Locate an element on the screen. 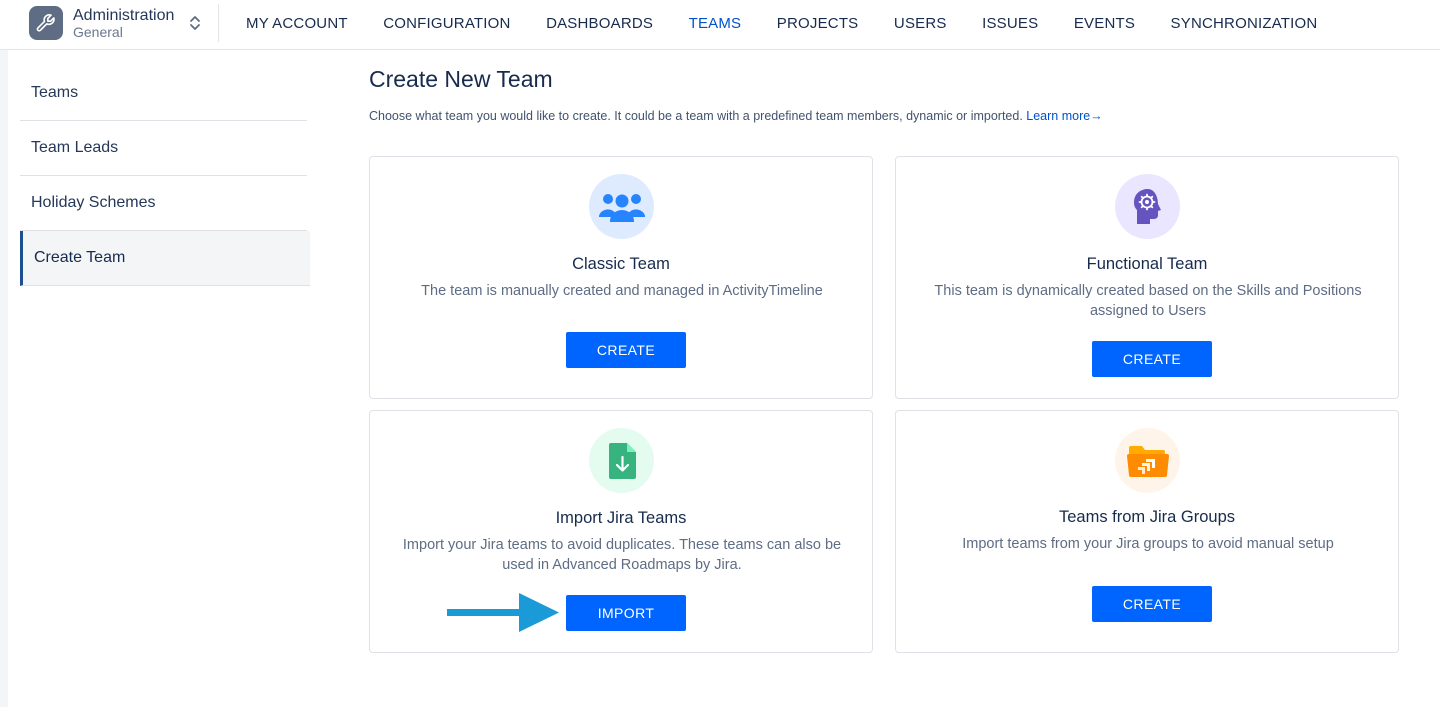 This screenshot has width=1440, height=707. head-gear-icon is located at coordinates (1147, 206).